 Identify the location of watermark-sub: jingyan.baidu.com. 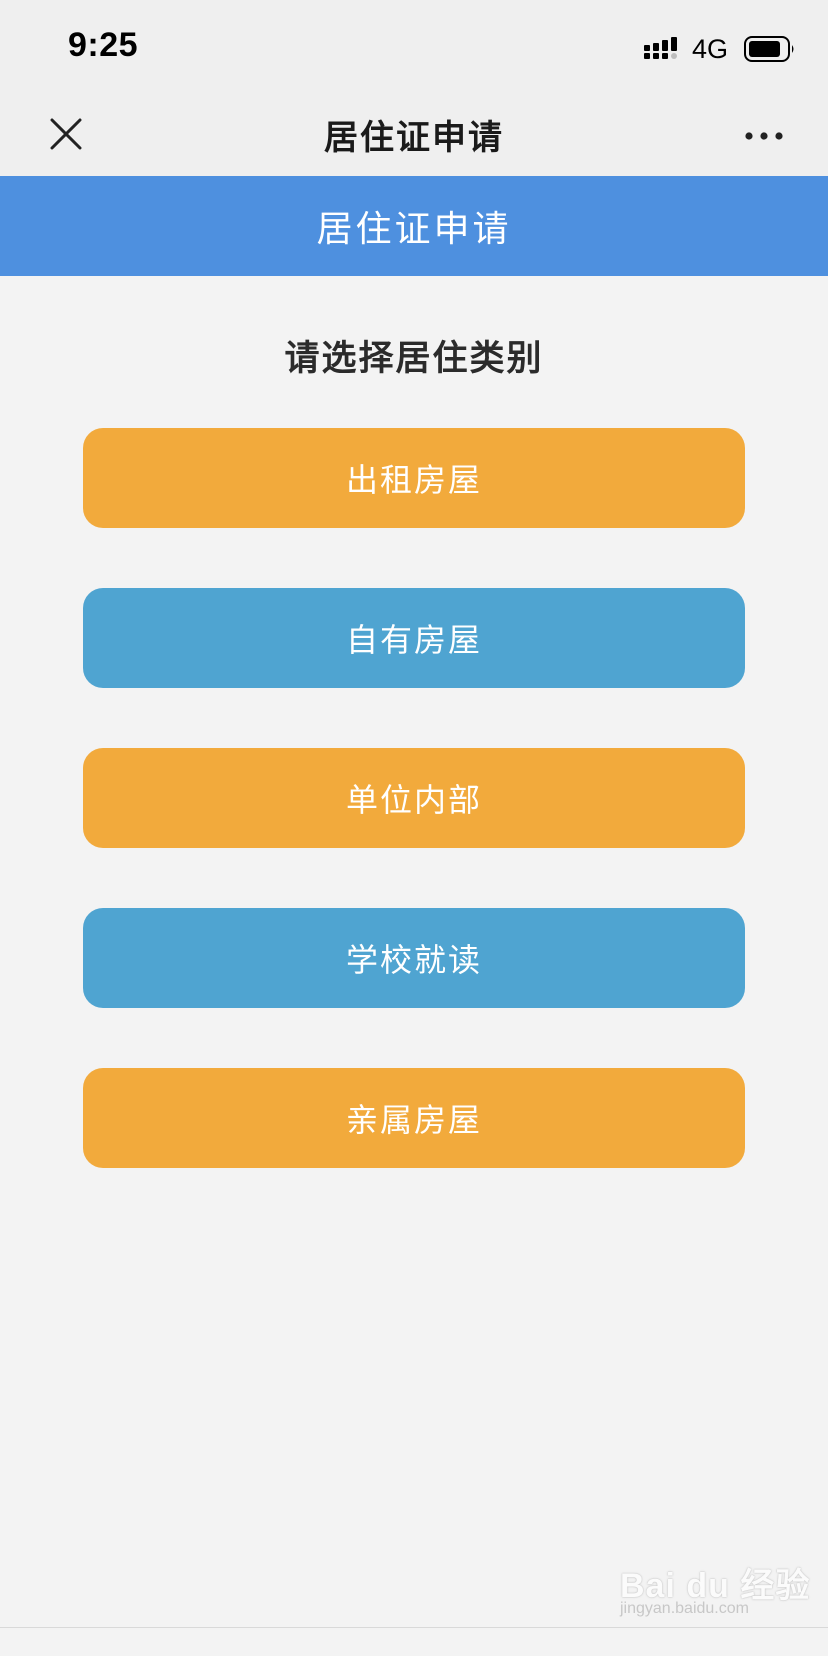
(684, 1608).